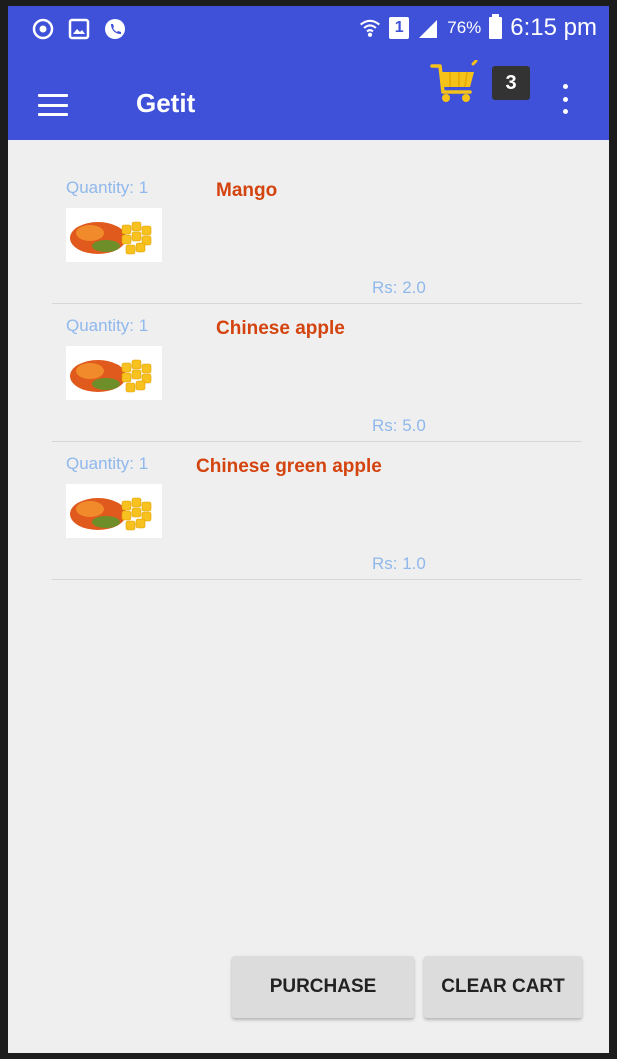  Describe the element at coordinates (454, 81) in the screenshot. I see `shopping-cart-icon` at that location.